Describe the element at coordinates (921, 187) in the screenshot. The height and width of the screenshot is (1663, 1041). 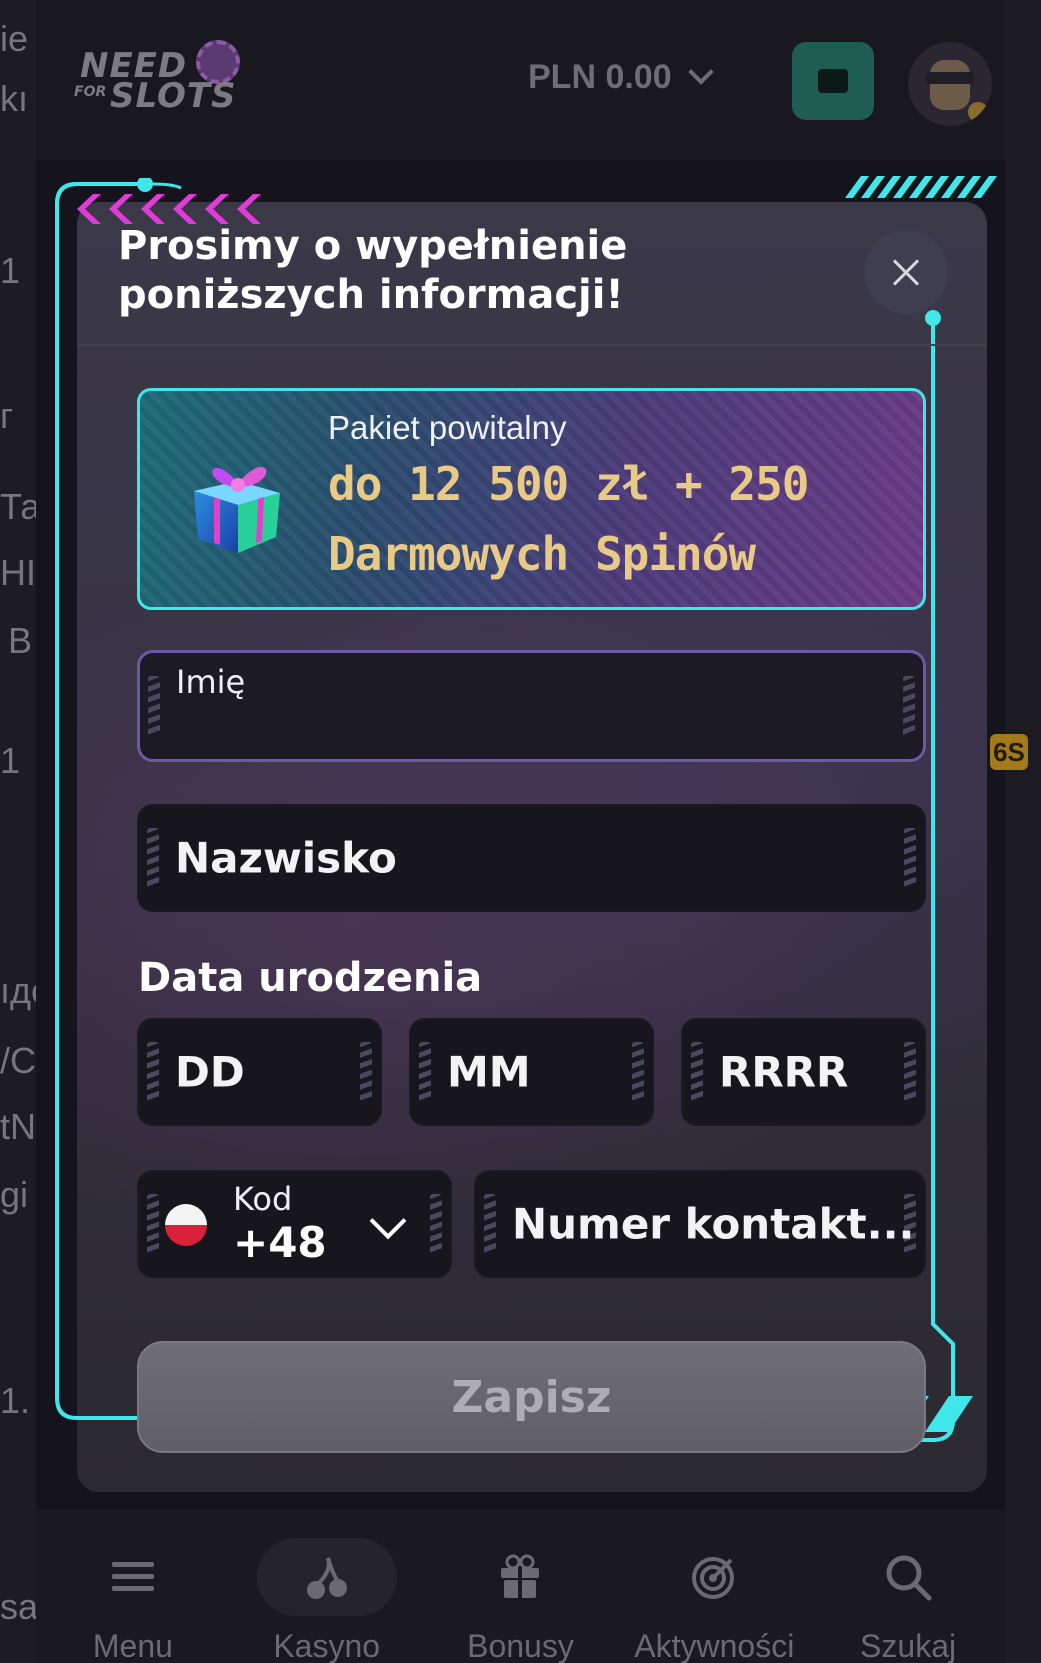
I see `stripes-decoration-icon` at that location.